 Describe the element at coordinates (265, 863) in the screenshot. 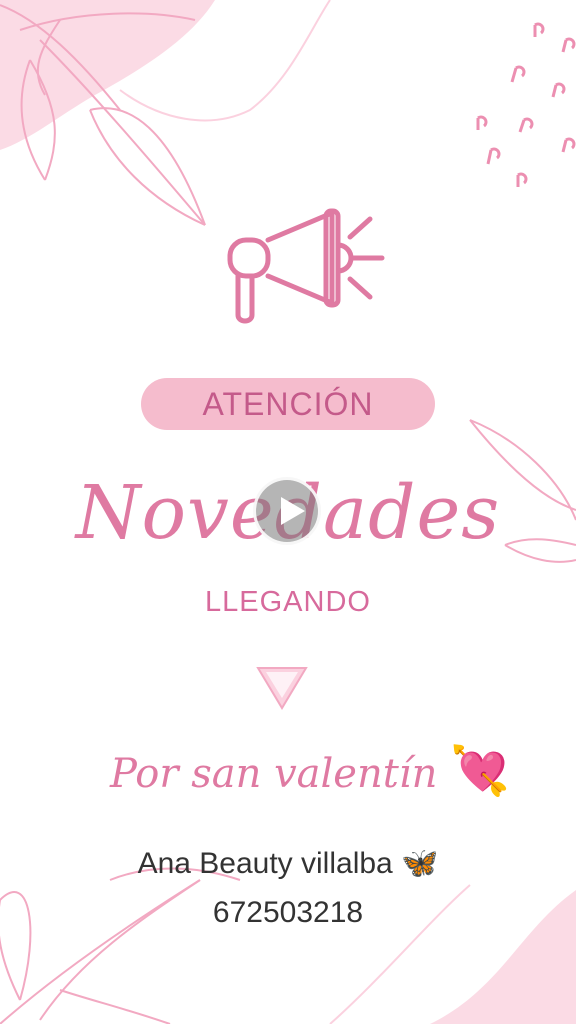

I see `shop-name: Ana Beauty villalba` at that location.